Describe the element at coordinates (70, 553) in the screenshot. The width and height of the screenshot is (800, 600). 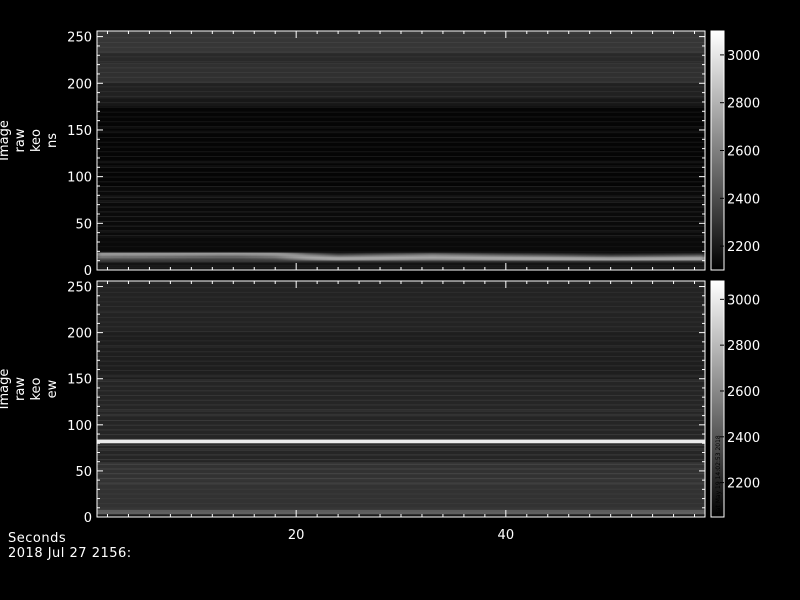
I see `date-label: 2018 Jul 27 2156:` at that location.